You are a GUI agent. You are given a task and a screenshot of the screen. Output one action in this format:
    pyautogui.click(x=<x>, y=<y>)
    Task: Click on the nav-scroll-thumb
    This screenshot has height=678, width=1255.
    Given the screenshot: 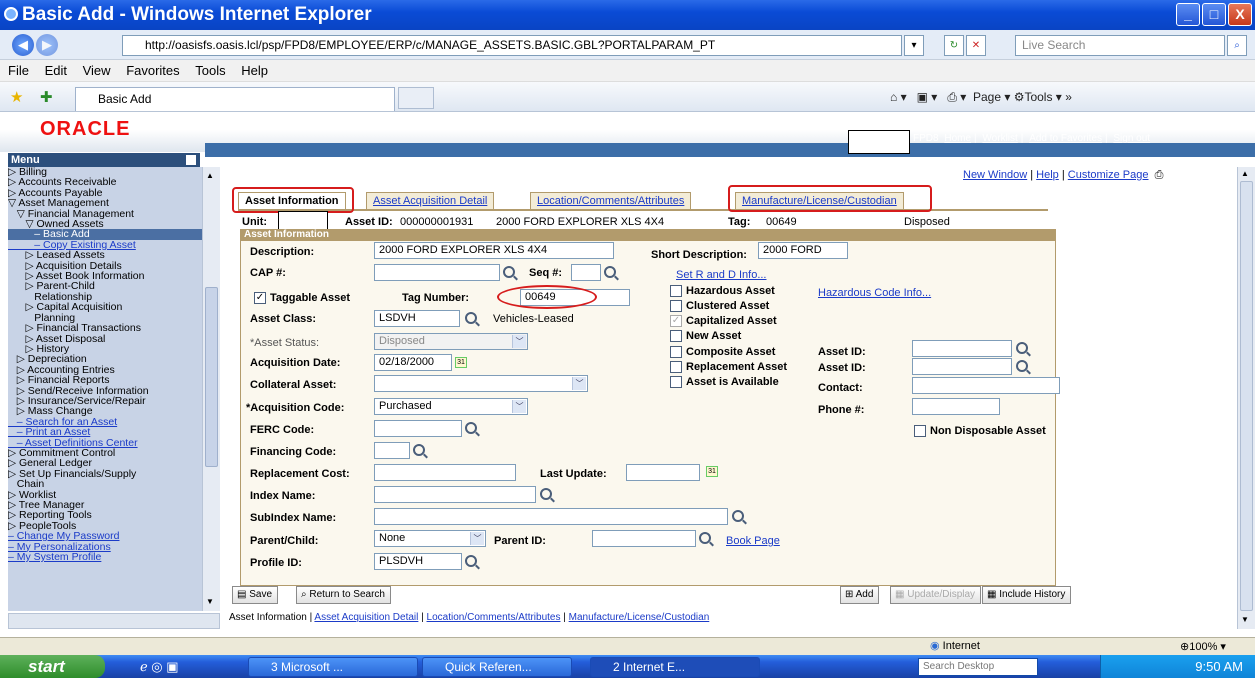 What is the action you would take?
    pyautogui.click(x=211, y=377)
    